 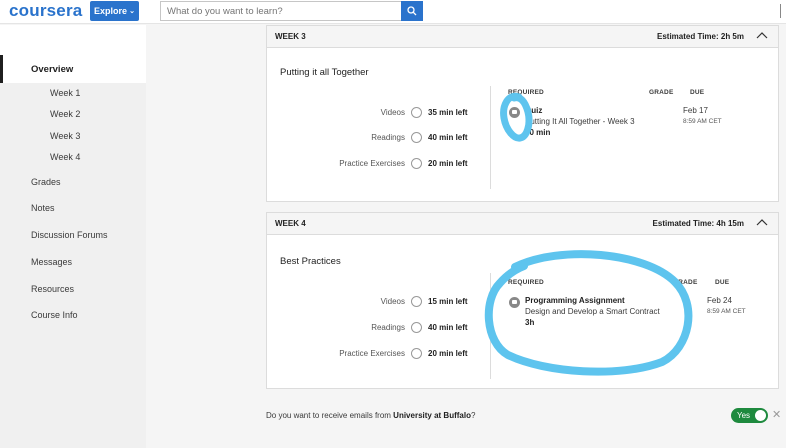 I want to click on item-type: Quiz, so click(x=533, y=110).